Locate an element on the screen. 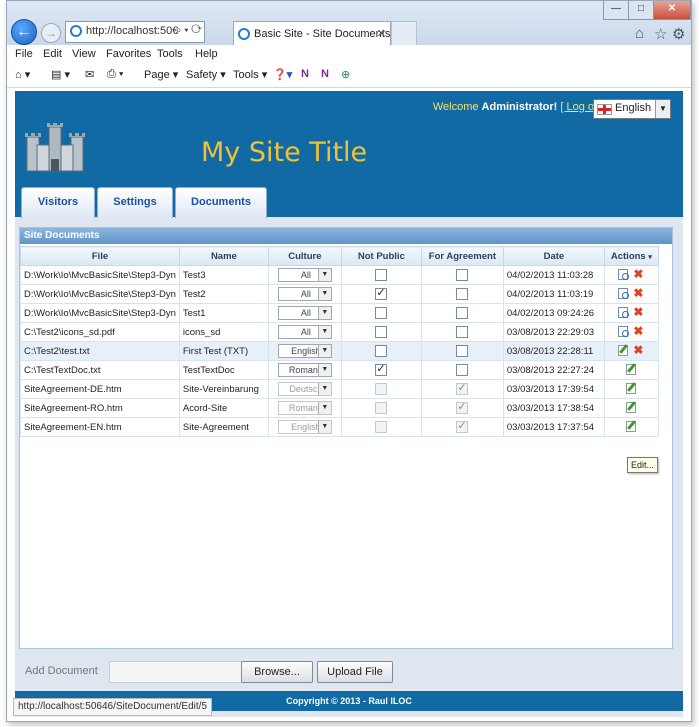 This screenshot has height=727, width=699. language-select: English ▼ is located at coordinates (632, 109).